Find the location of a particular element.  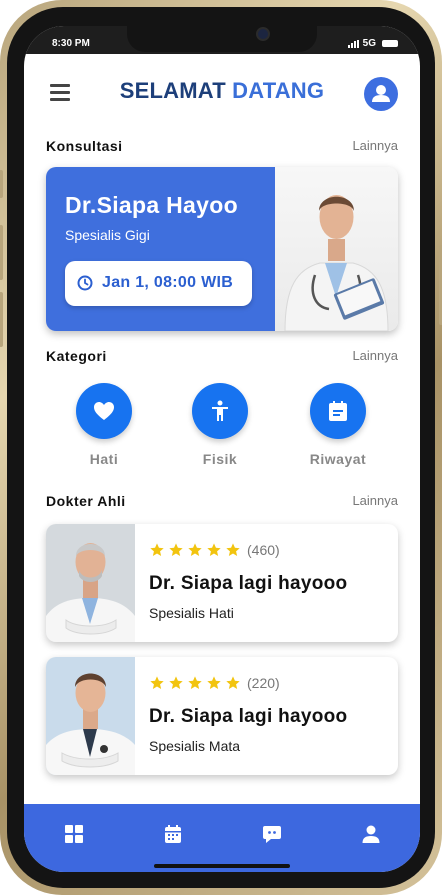

volume-up-button is located at coordinates (1, 252).